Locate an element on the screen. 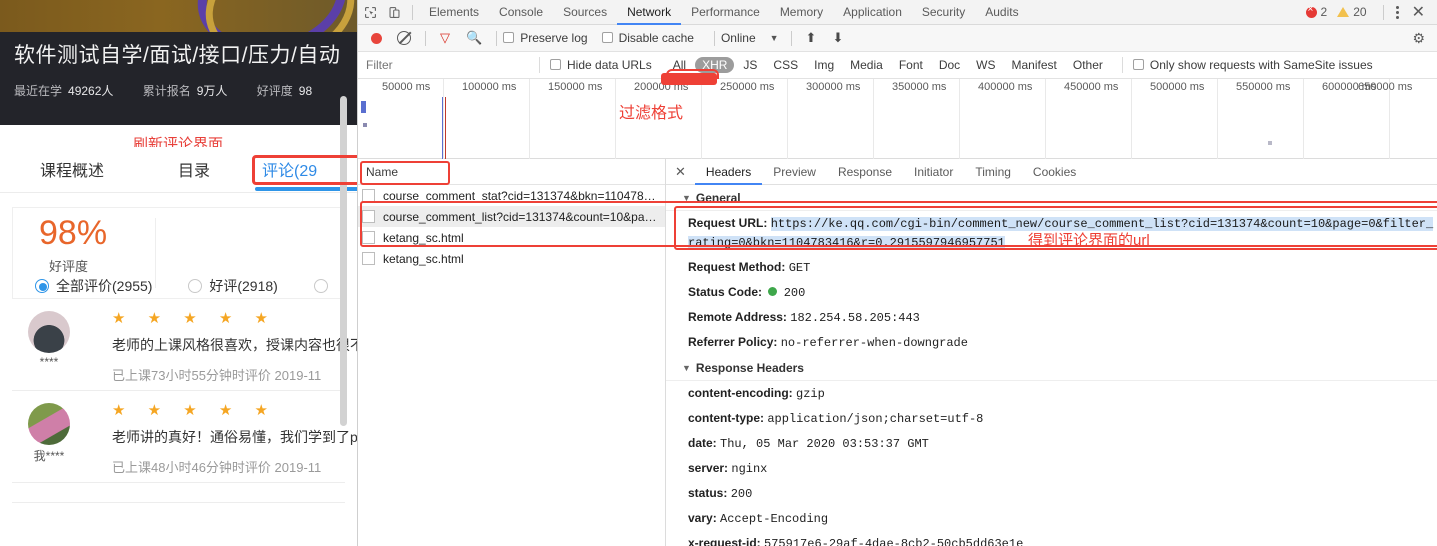  section-response-headers: ▼ Response Headers is located at coordinates (1051, 368).